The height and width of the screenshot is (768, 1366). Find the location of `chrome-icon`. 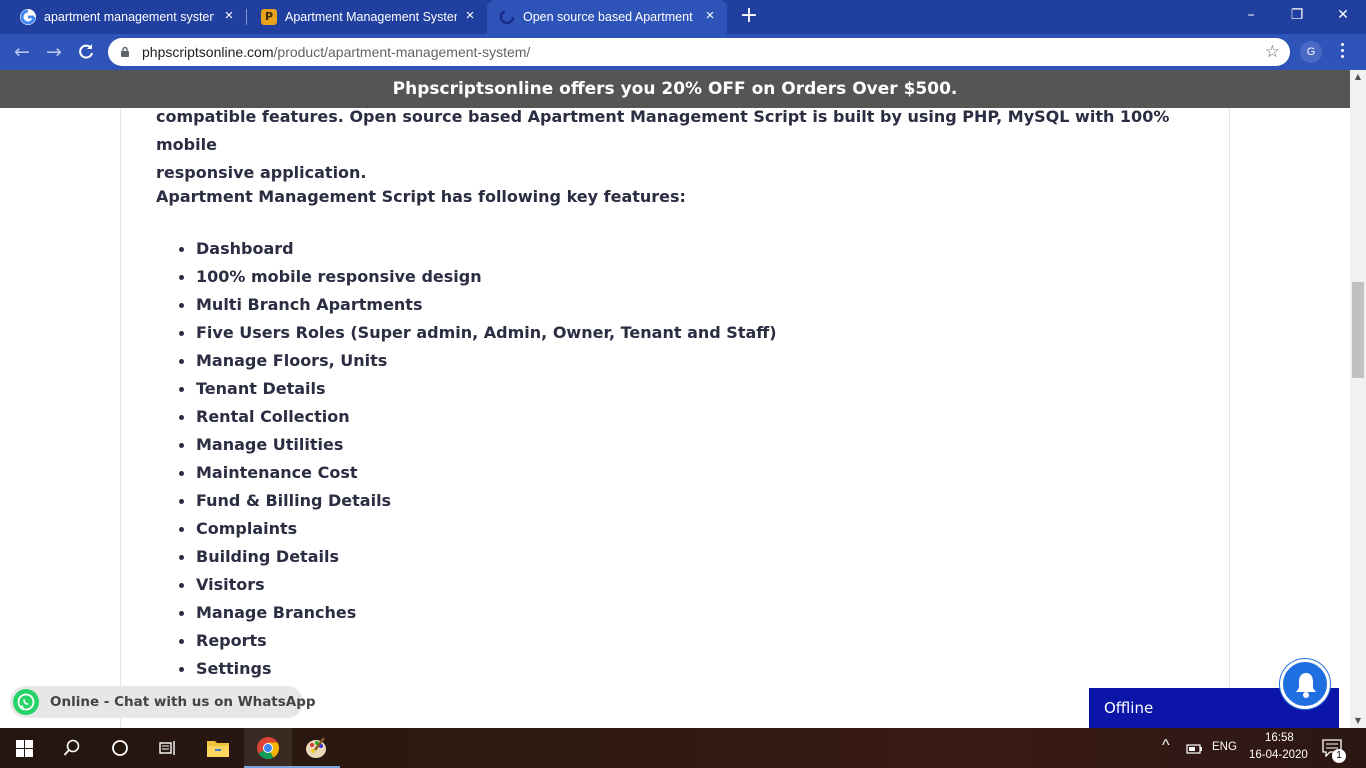

chrome-icon is located at coordinates (268, 748).